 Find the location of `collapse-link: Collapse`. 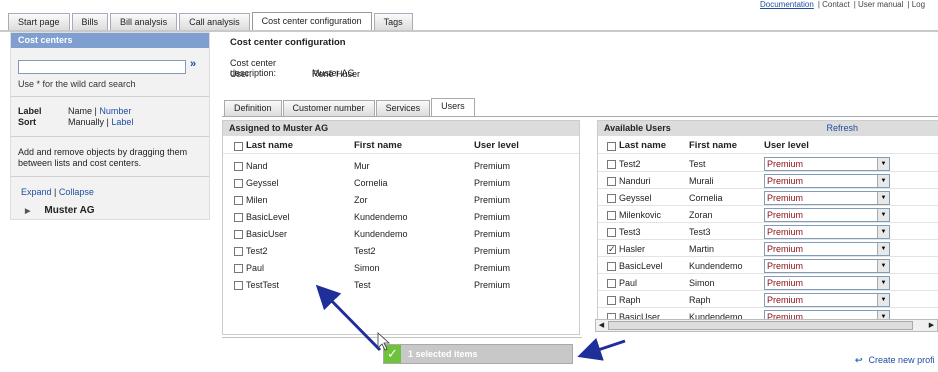

collapse-link: Collapse is located at coordinates (76, 192).